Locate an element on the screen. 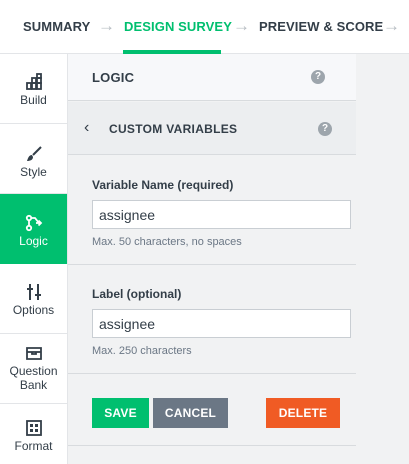 The width and height of the screenshot is (409, 464). step-preview-score: PREVIEW & SCORE is located at coordinates (321, 26).